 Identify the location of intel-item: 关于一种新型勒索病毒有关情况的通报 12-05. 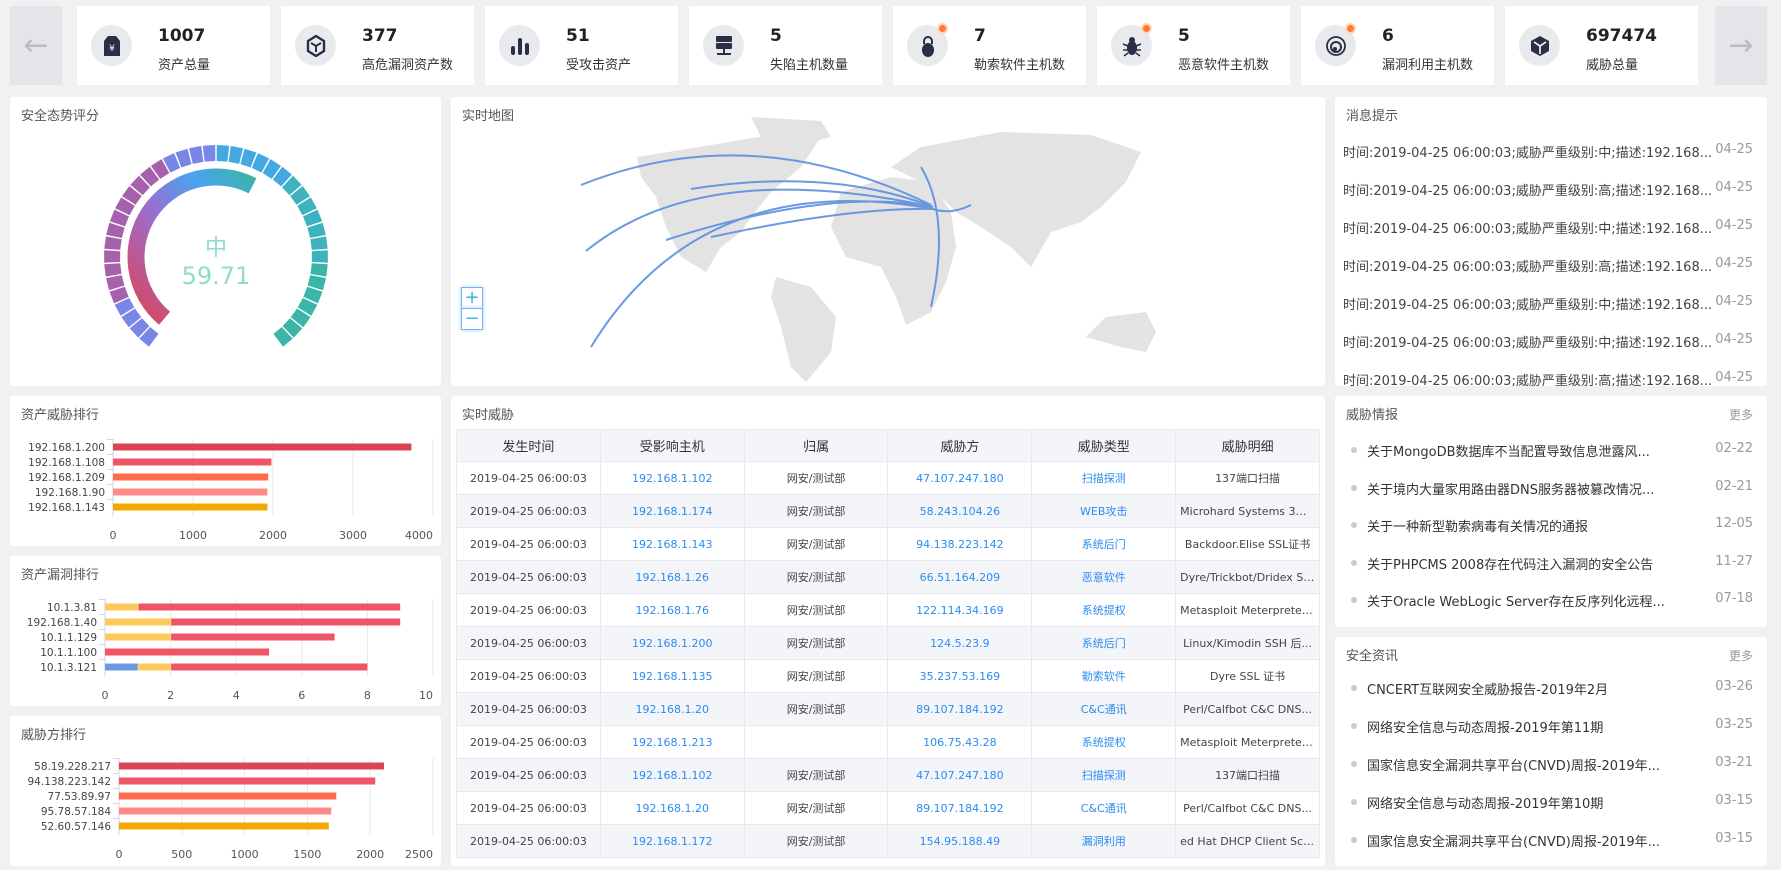
(1552, 526).